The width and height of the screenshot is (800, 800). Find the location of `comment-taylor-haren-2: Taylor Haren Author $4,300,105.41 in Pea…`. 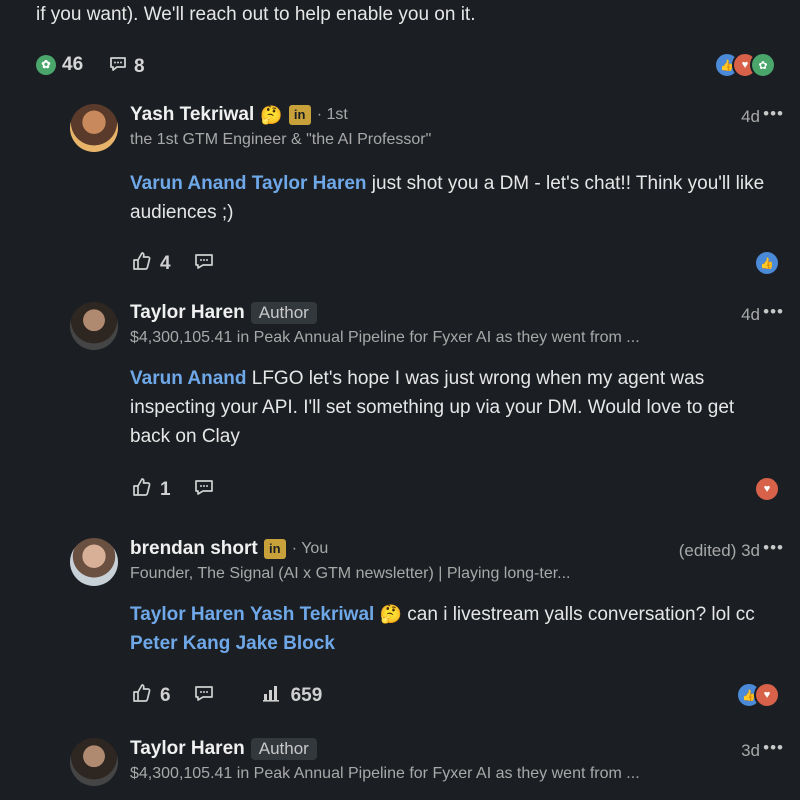

comment-taylor-haren-2: Taylor Haren Author $4,300,105.41 in Pea… is located at coordinates (427, 769).